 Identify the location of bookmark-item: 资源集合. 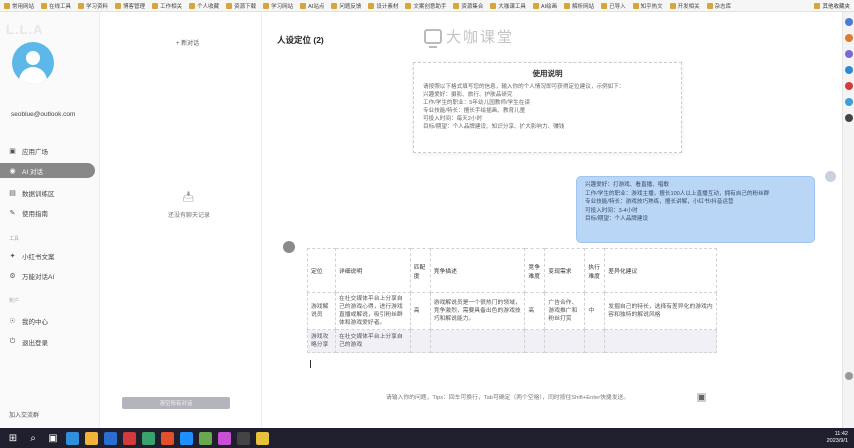
(468, 6).